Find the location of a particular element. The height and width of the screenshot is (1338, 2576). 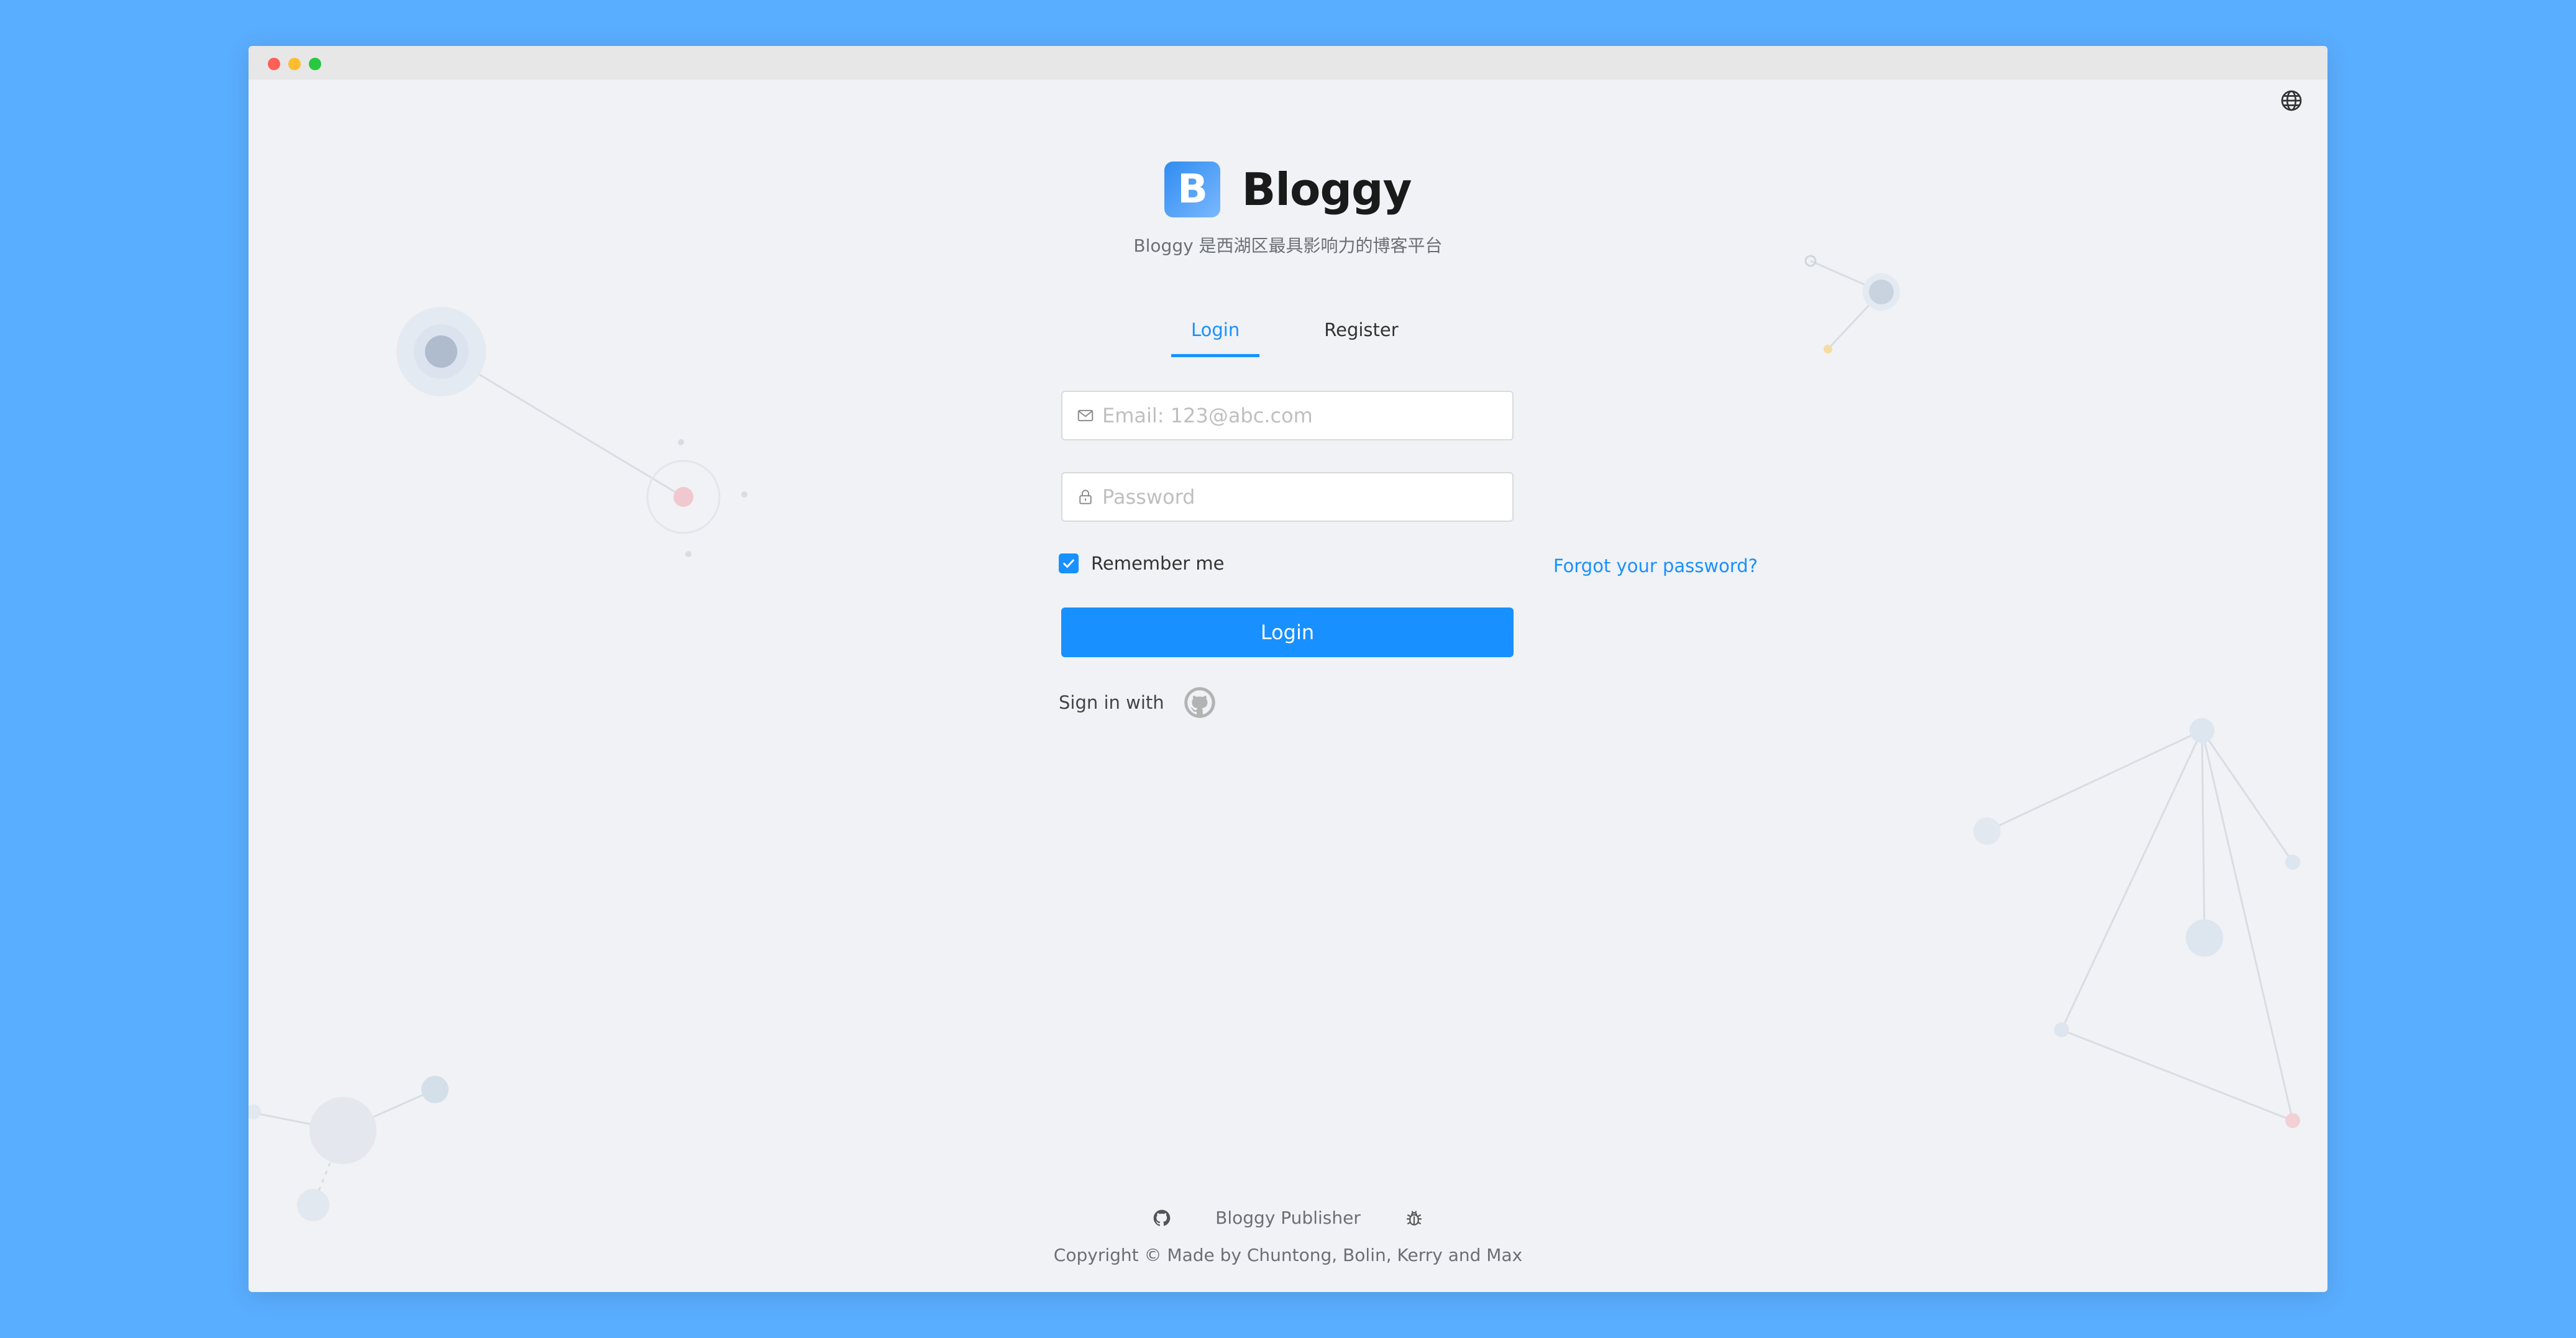

maximize-window-button is located at coordinates (315, 64).